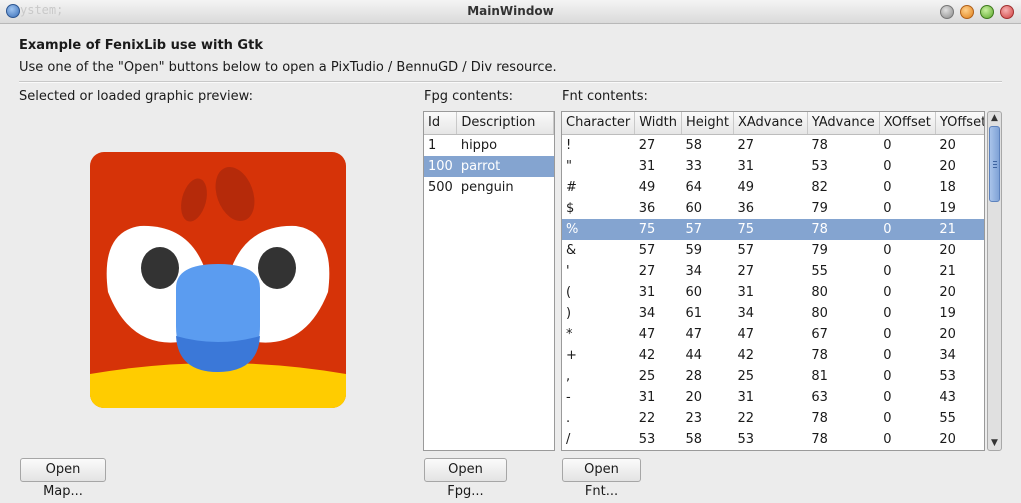 The height and width of the screenshot is (503, 1021). I want to click on fnt-cell: +, so click(571, 355).